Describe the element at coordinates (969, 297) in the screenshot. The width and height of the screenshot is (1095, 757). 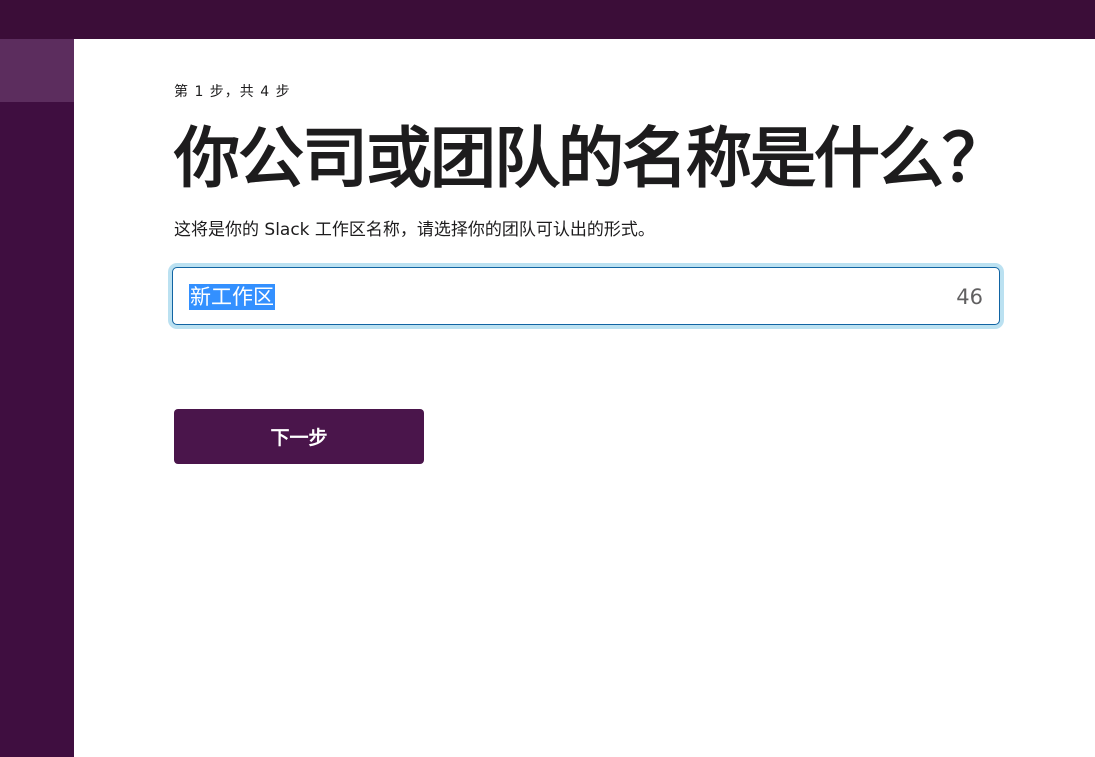
I see `remaining-char-count: 46` at that location.